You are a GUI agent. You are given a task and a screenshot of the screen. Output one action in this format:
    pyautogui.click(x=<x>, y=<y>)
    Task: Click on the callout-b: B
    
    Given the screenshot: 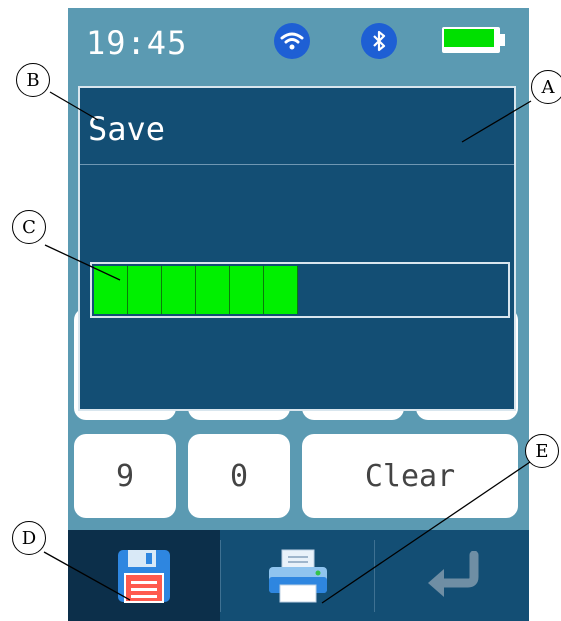 What is the action you would take?
    pyautogui.click(x=33, y=80)
    